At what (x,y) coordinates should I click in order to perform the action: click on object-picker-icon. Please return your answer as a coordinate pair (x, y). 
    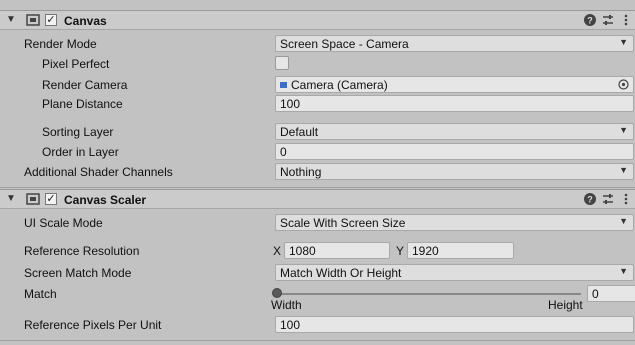
    Looking at the image, I should click on (623, 85).